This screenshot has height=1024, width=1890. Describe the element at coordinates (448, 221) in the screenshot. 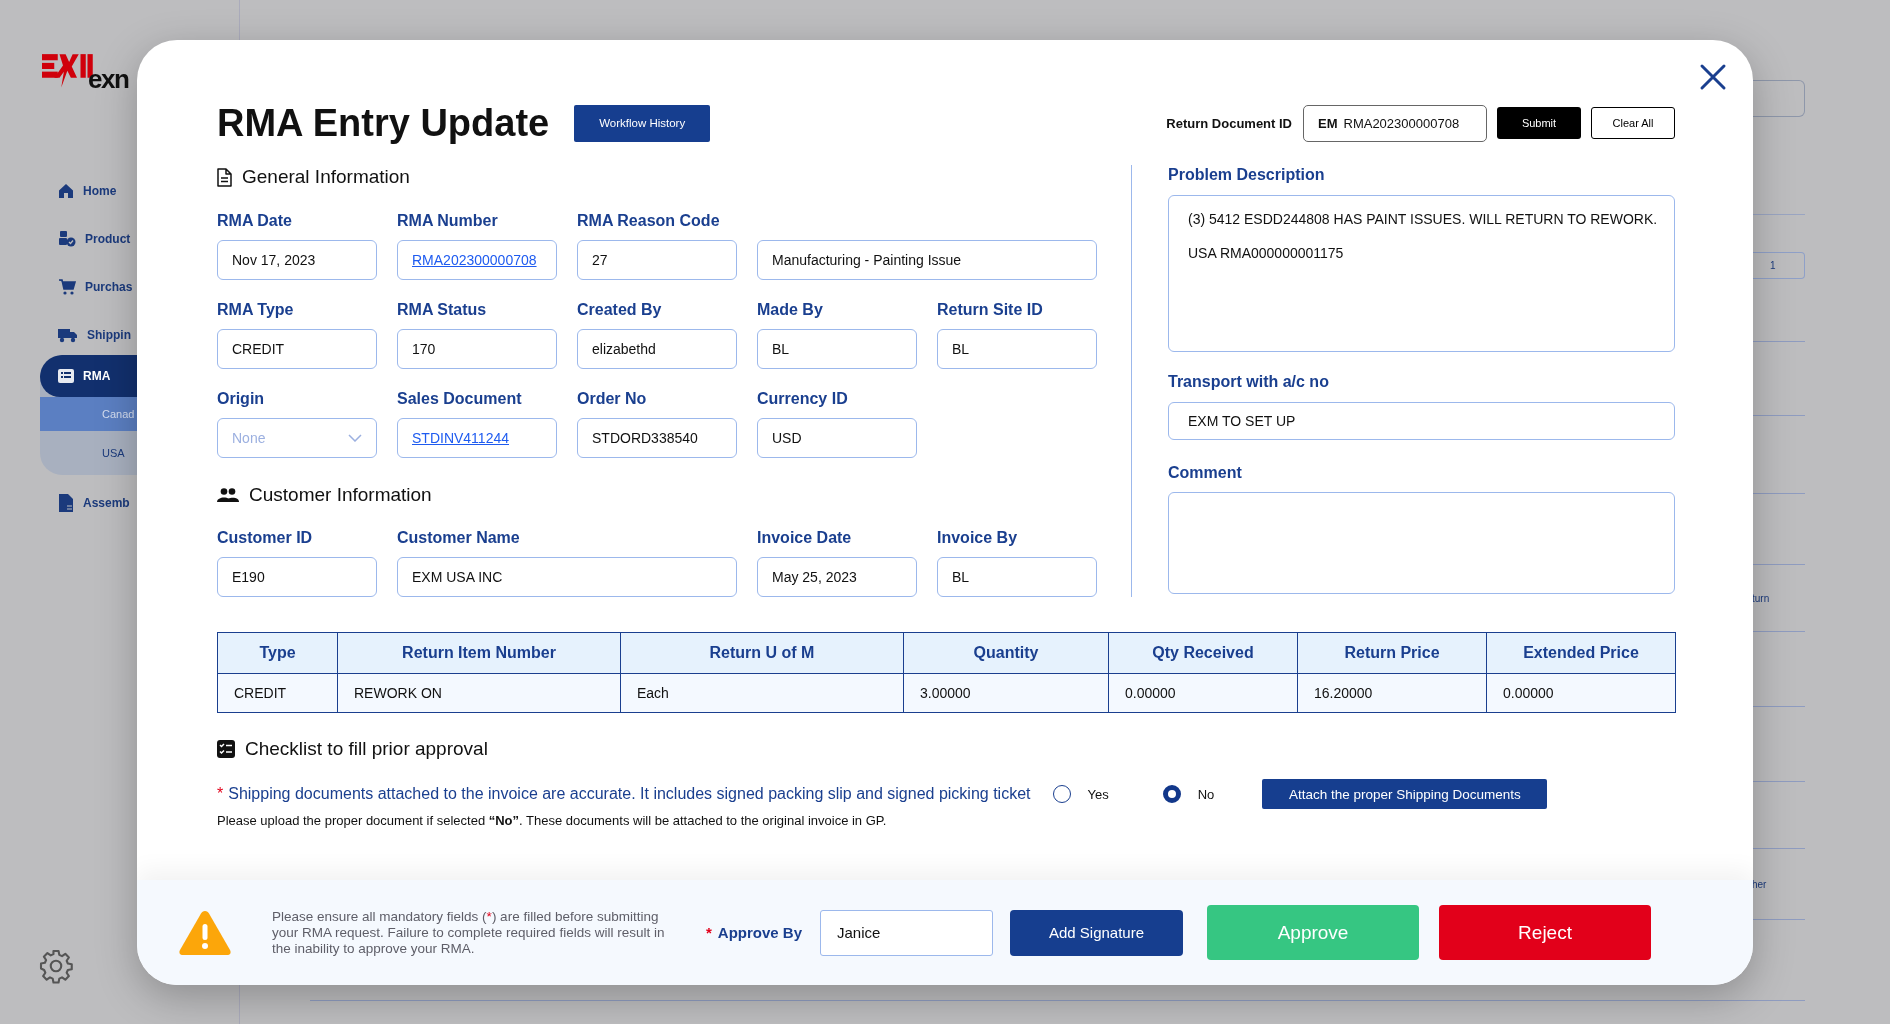

I see `field-label: RMA Number` at that location.